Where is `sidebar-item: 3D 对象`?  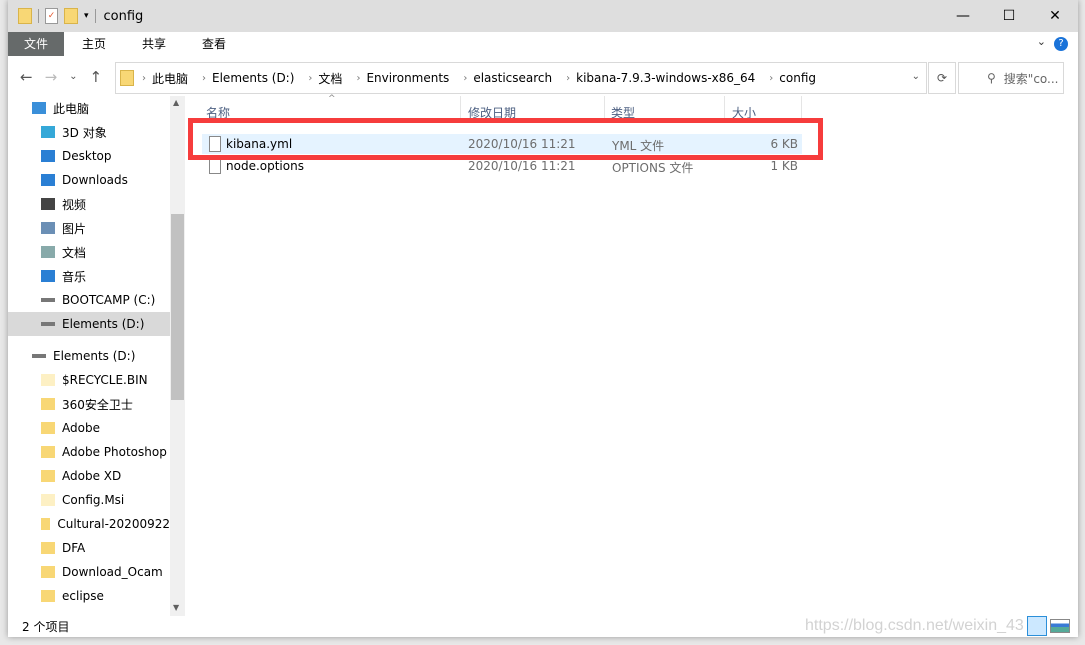
sidebar-item: 3D 对象 is located at coordinates (89, 132).